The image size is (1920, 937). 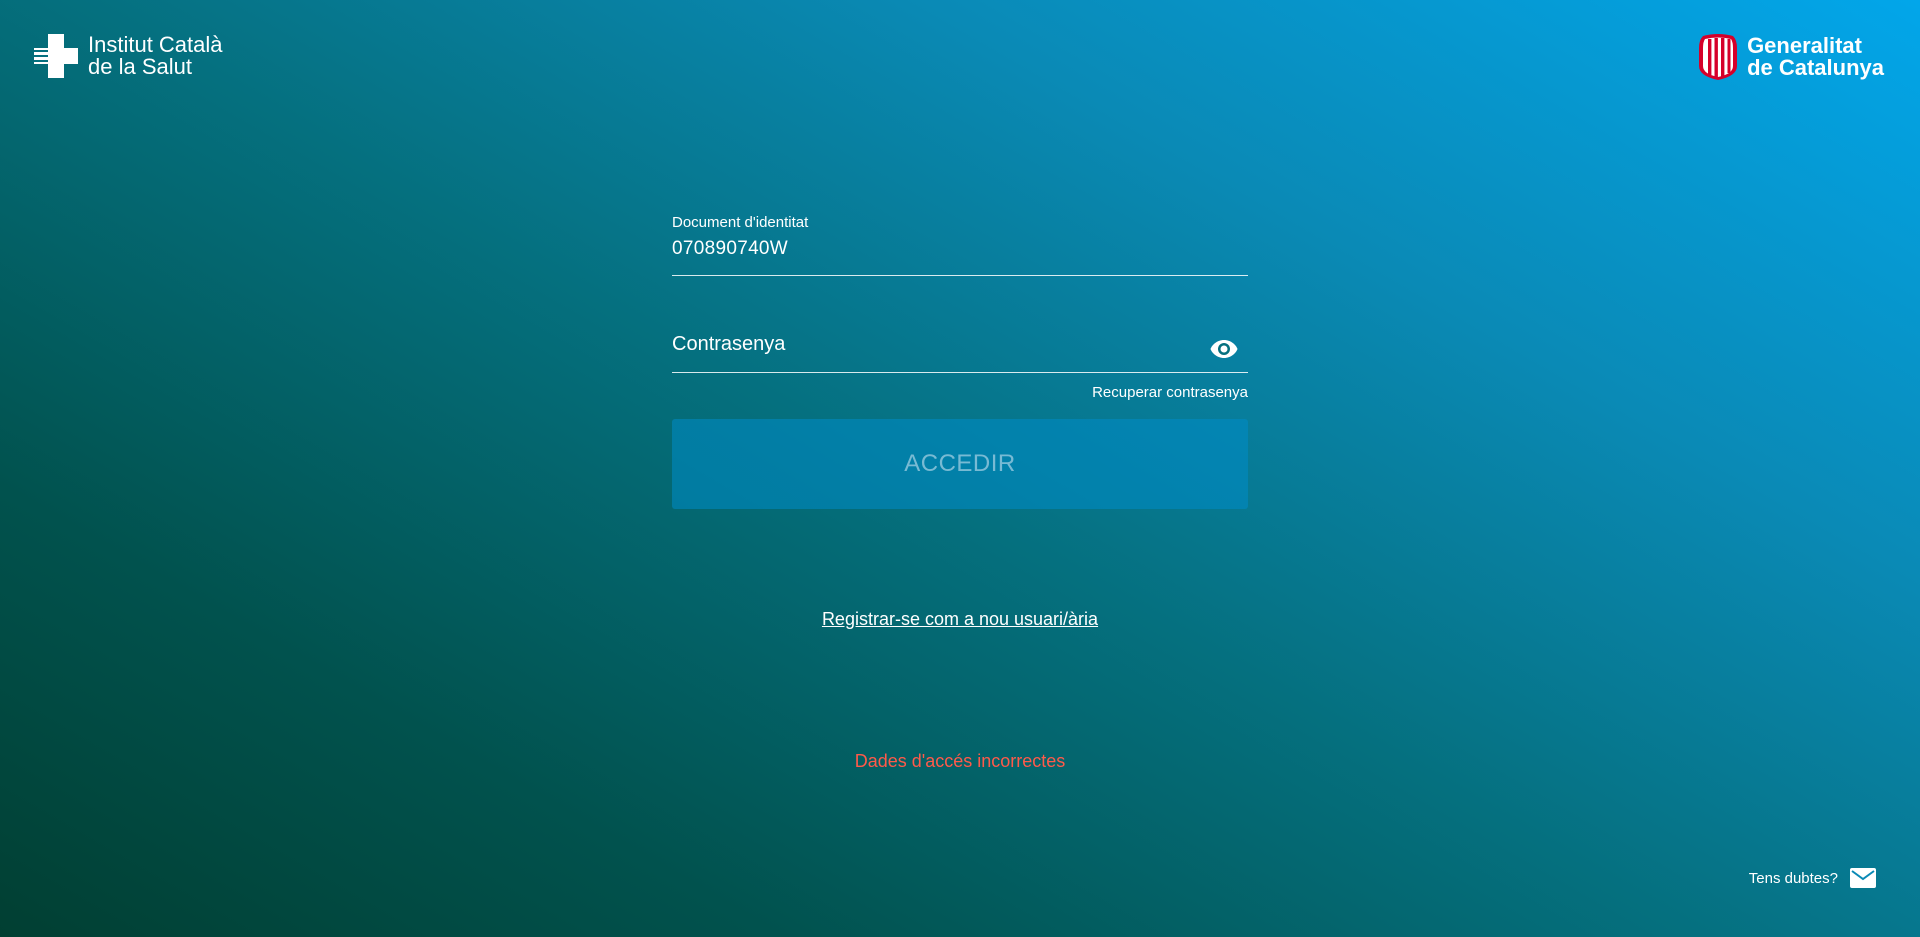 What do you see at coordinates (1863, 878) in the screenshot?
I see `mail-icon` at bounding box center [1863, 878].